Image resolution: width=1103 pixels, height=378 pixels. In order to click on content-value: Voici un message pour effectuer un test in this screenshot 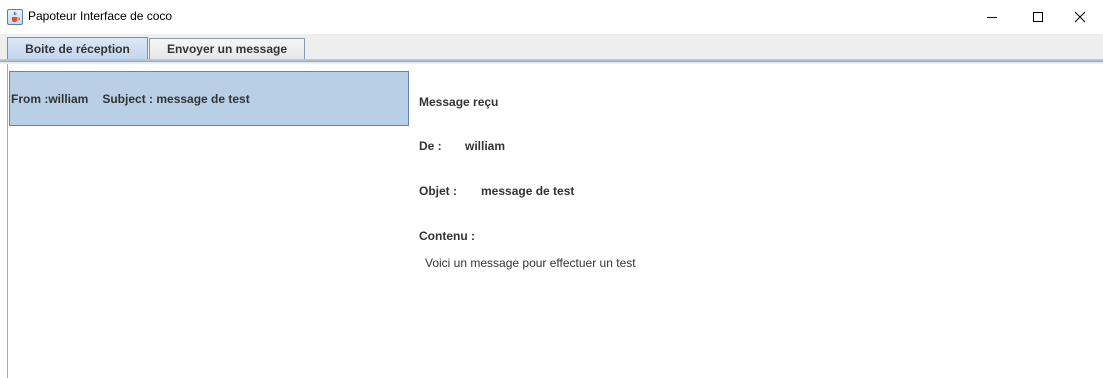, I will do `click(530, 263)`.